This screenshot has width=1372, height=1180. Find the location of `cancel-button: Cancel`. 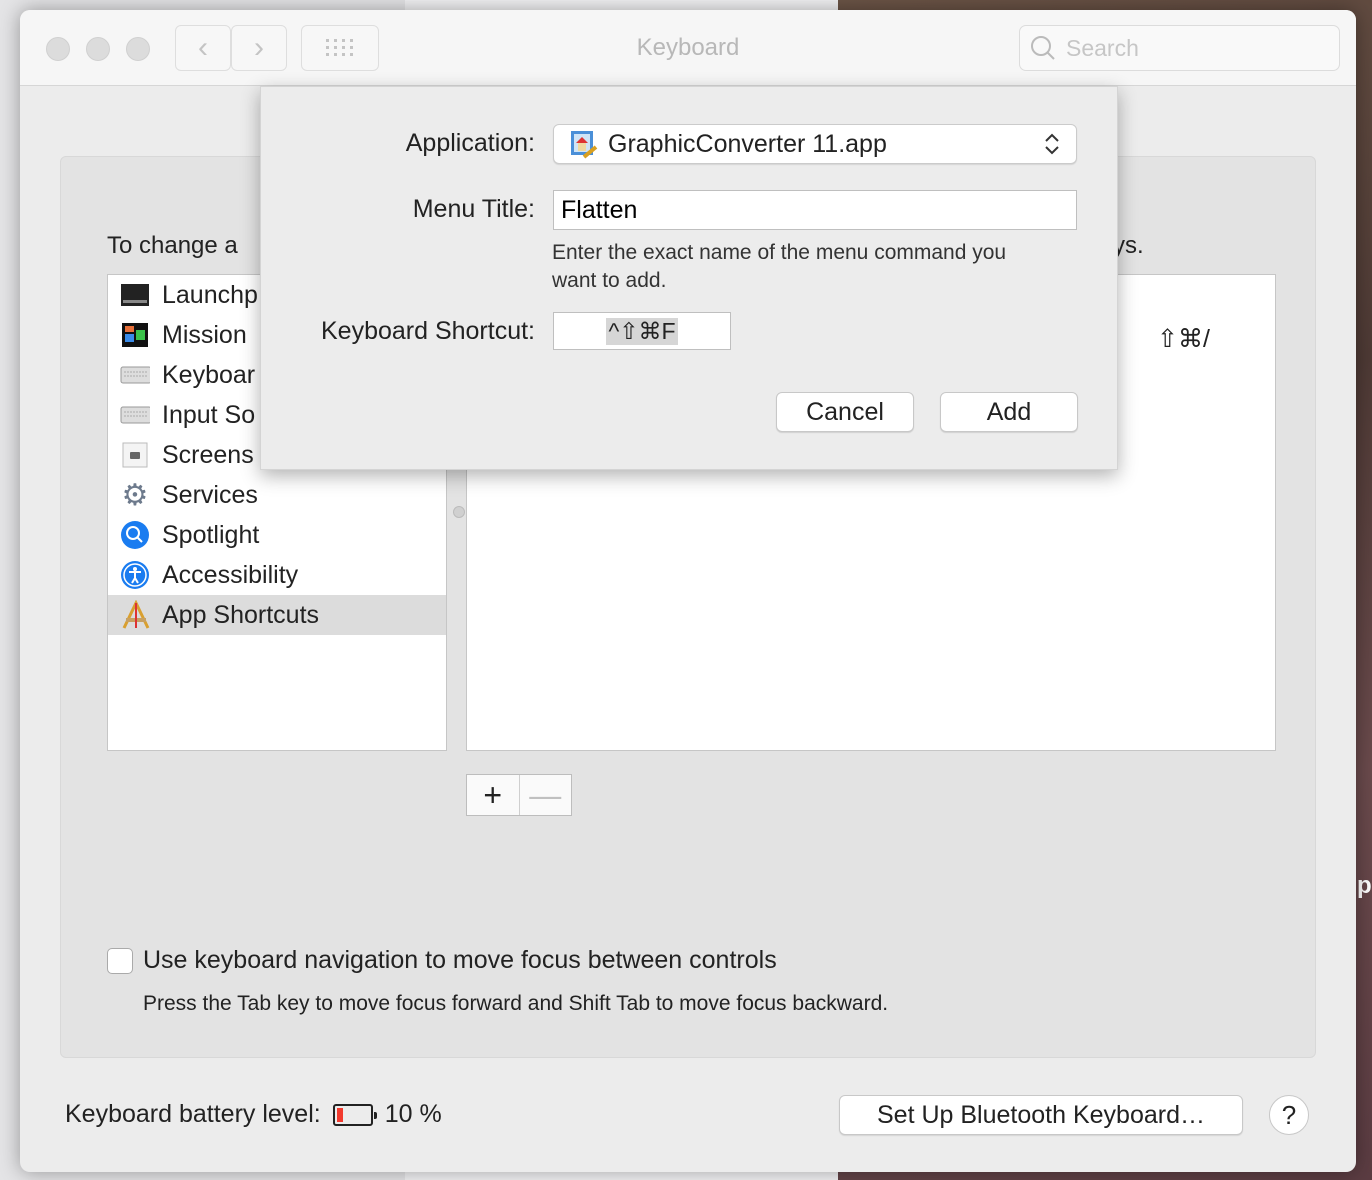

cancel-button: Cancel is located at coordinates (845, 412).